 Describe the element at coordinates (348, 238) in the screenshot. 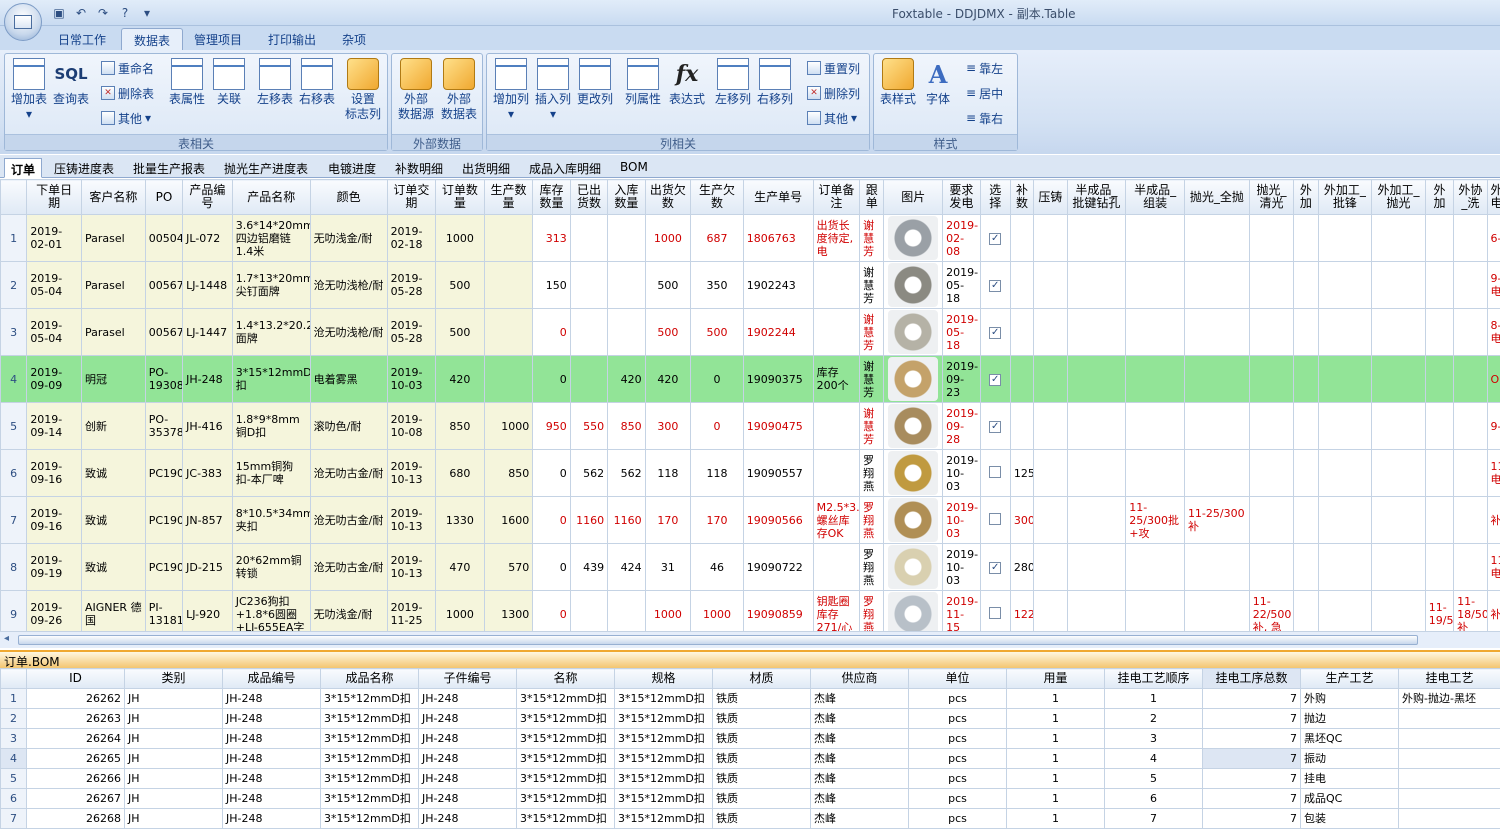

I see `color-cell: 无叻浅金/耐` at that location.